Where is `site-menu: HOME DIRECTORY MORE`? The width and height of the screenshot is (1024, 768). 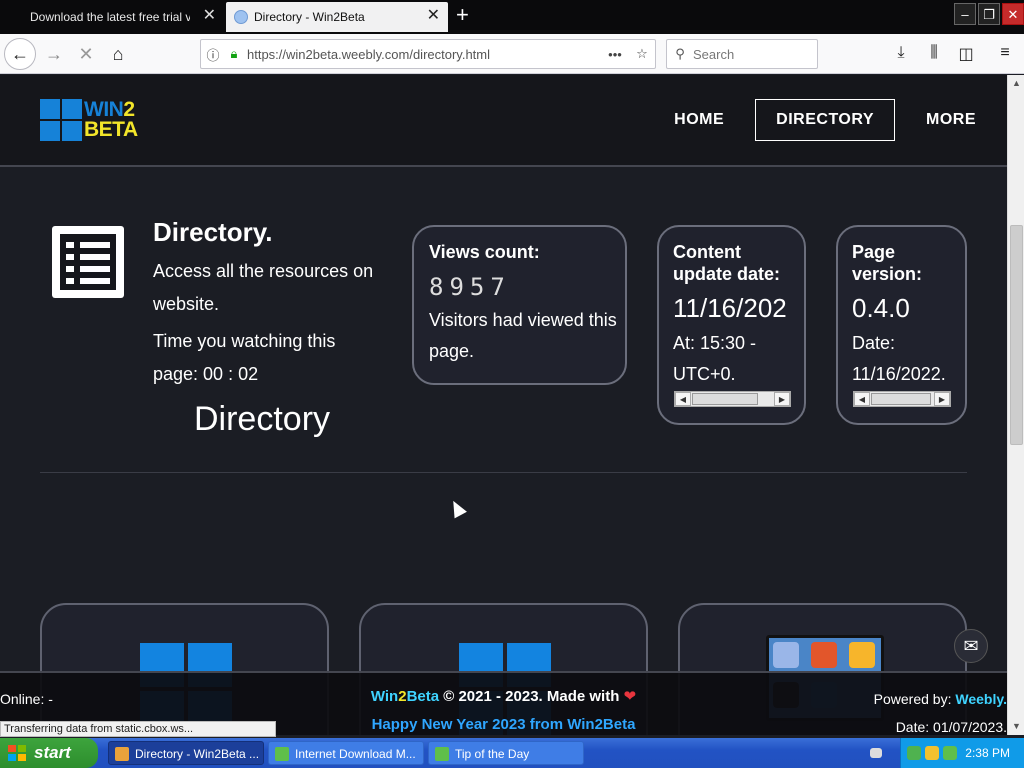 site-menu: HOME DIRECTORY MORE is located at coordinates (830, 120).